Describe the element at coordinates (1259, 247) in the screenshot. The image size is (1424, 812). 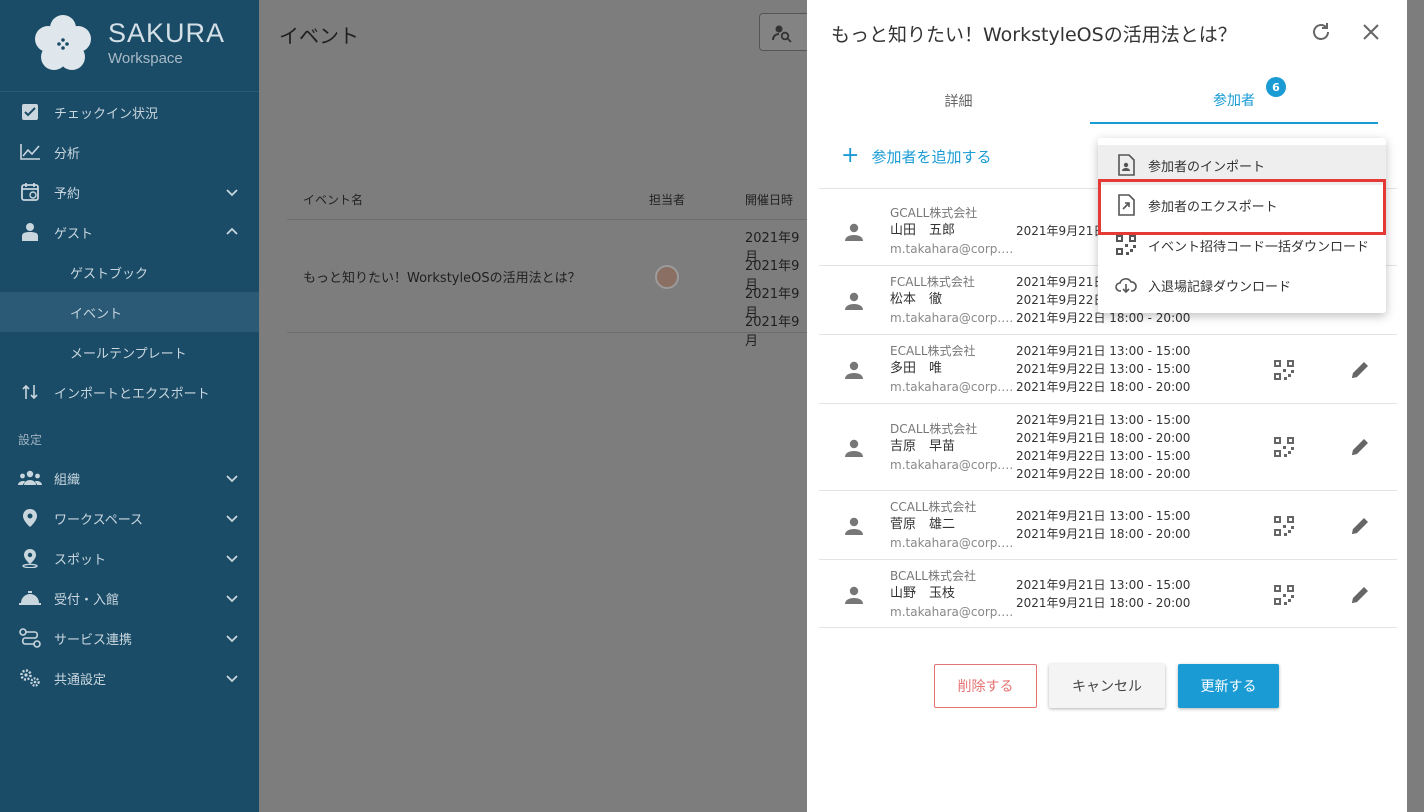
I see `menu-item-label: イベント招待コード一括ダウンロード` at that location.